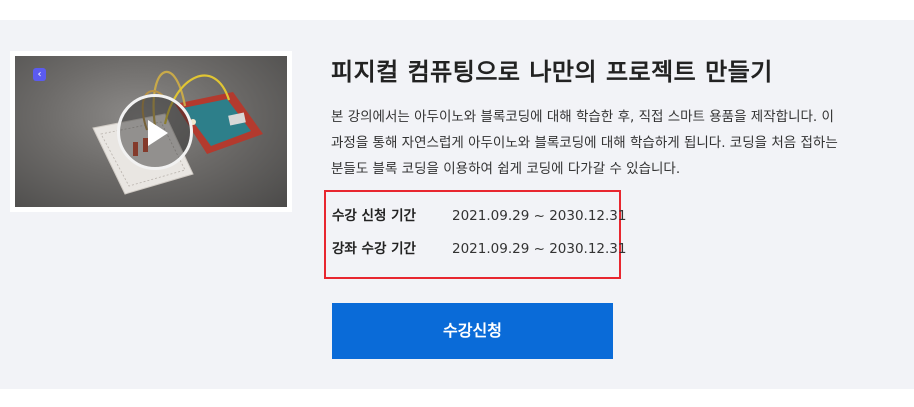 The image size is (914, 407). I want to click on enrollment-period-row: 수강 신청 기간 2021.09.29 ~ 2030.12.31, so click(479, 216).